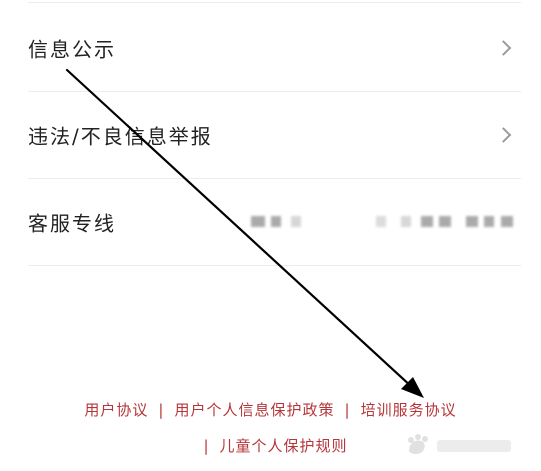  I want to click on baidu-watermark-logo, so click(459, 444).